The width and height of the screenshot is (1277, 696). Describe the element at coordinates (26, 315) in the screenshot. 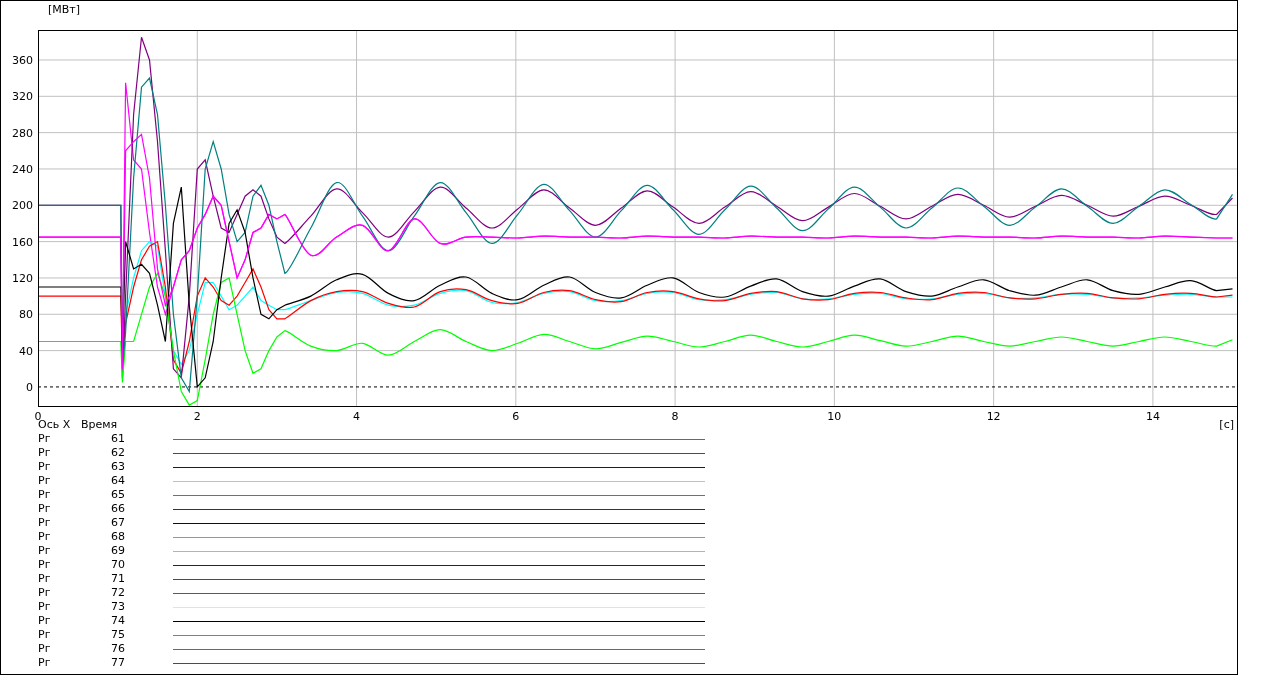

I see `y-tick-label: 80` at that location.